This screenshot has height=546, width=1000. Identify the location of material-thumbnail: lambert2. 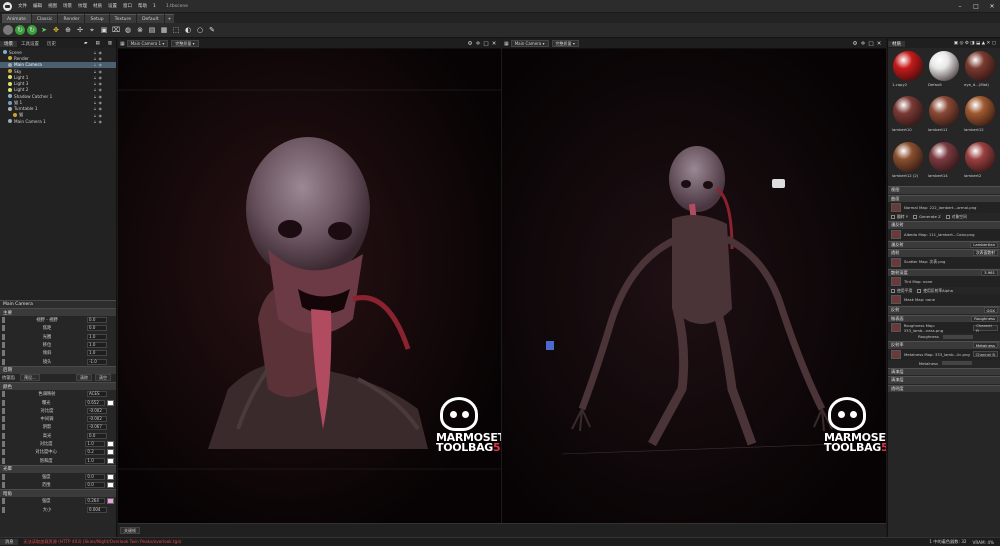
(980, 162).